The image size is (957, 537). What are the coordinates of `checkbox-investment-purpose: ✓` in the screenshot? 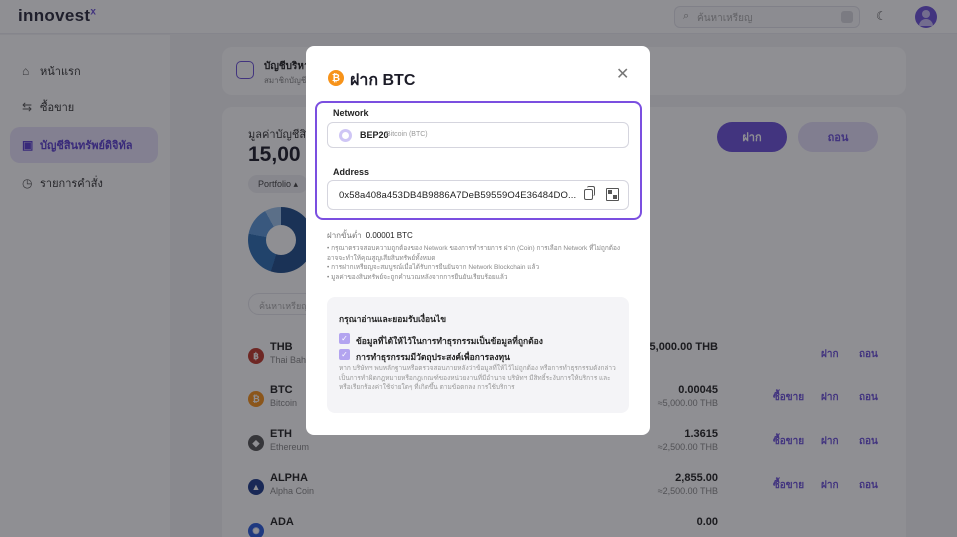 It's located at (344, 354).